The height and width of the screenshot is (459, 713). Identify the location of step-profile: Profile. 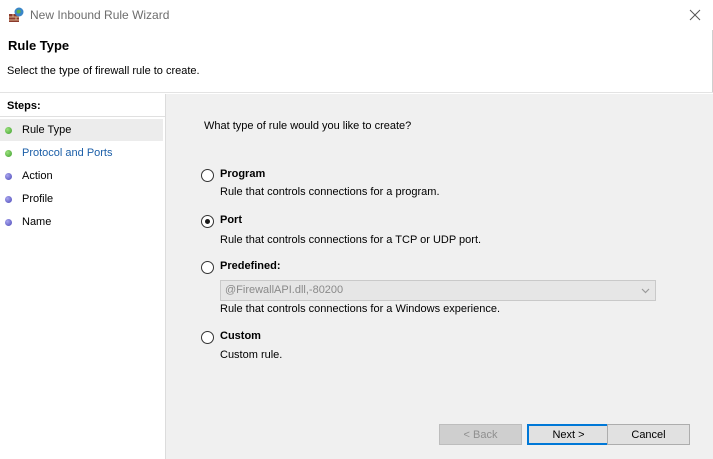
(81, 199).